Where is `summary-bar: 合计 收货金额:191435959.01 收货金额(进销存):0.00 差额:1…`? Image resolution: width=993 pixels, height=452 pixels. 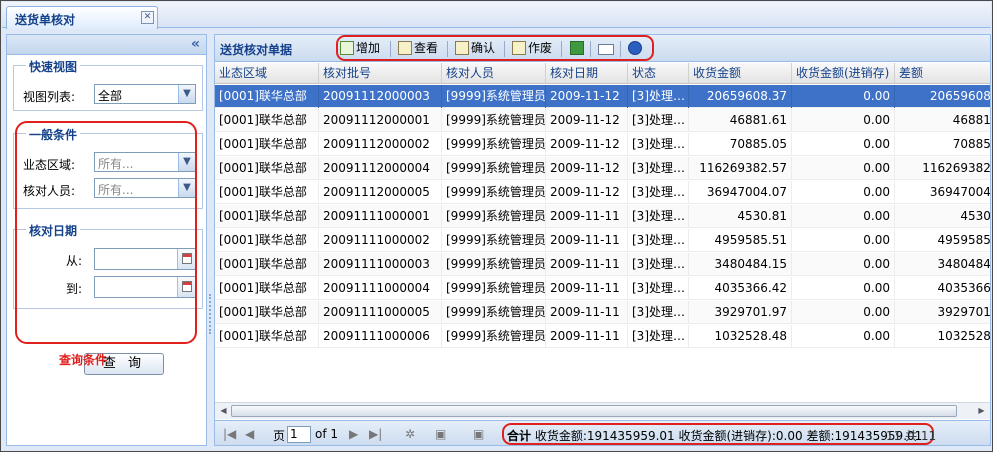
summary-bar: 合计 收货金额:191435959.01 收货金额(进销存):0.00 差额:1… is located at coordinates (714, 435).